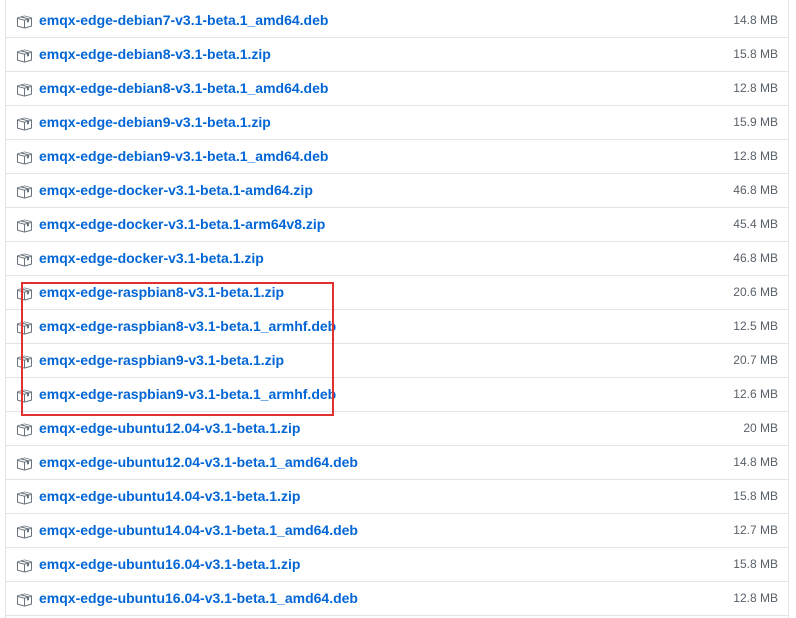 This screenshot has width=796, height=618. I want to click on asset-size: 12.7 MB, so click(755, 530).